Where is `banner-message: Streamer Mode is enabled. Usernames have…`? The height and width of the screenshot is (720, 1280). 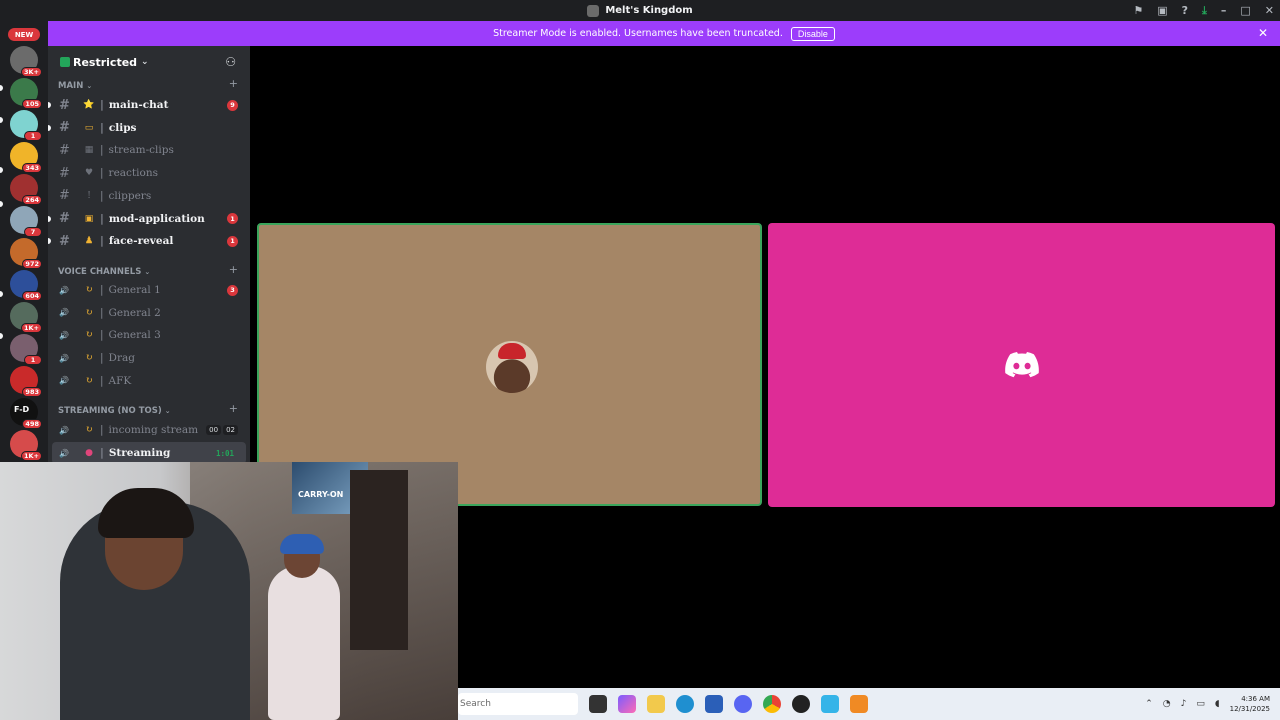 banner-message: Streamer Mode is enabled. Usernames have… is located at coordinates (638, 33).